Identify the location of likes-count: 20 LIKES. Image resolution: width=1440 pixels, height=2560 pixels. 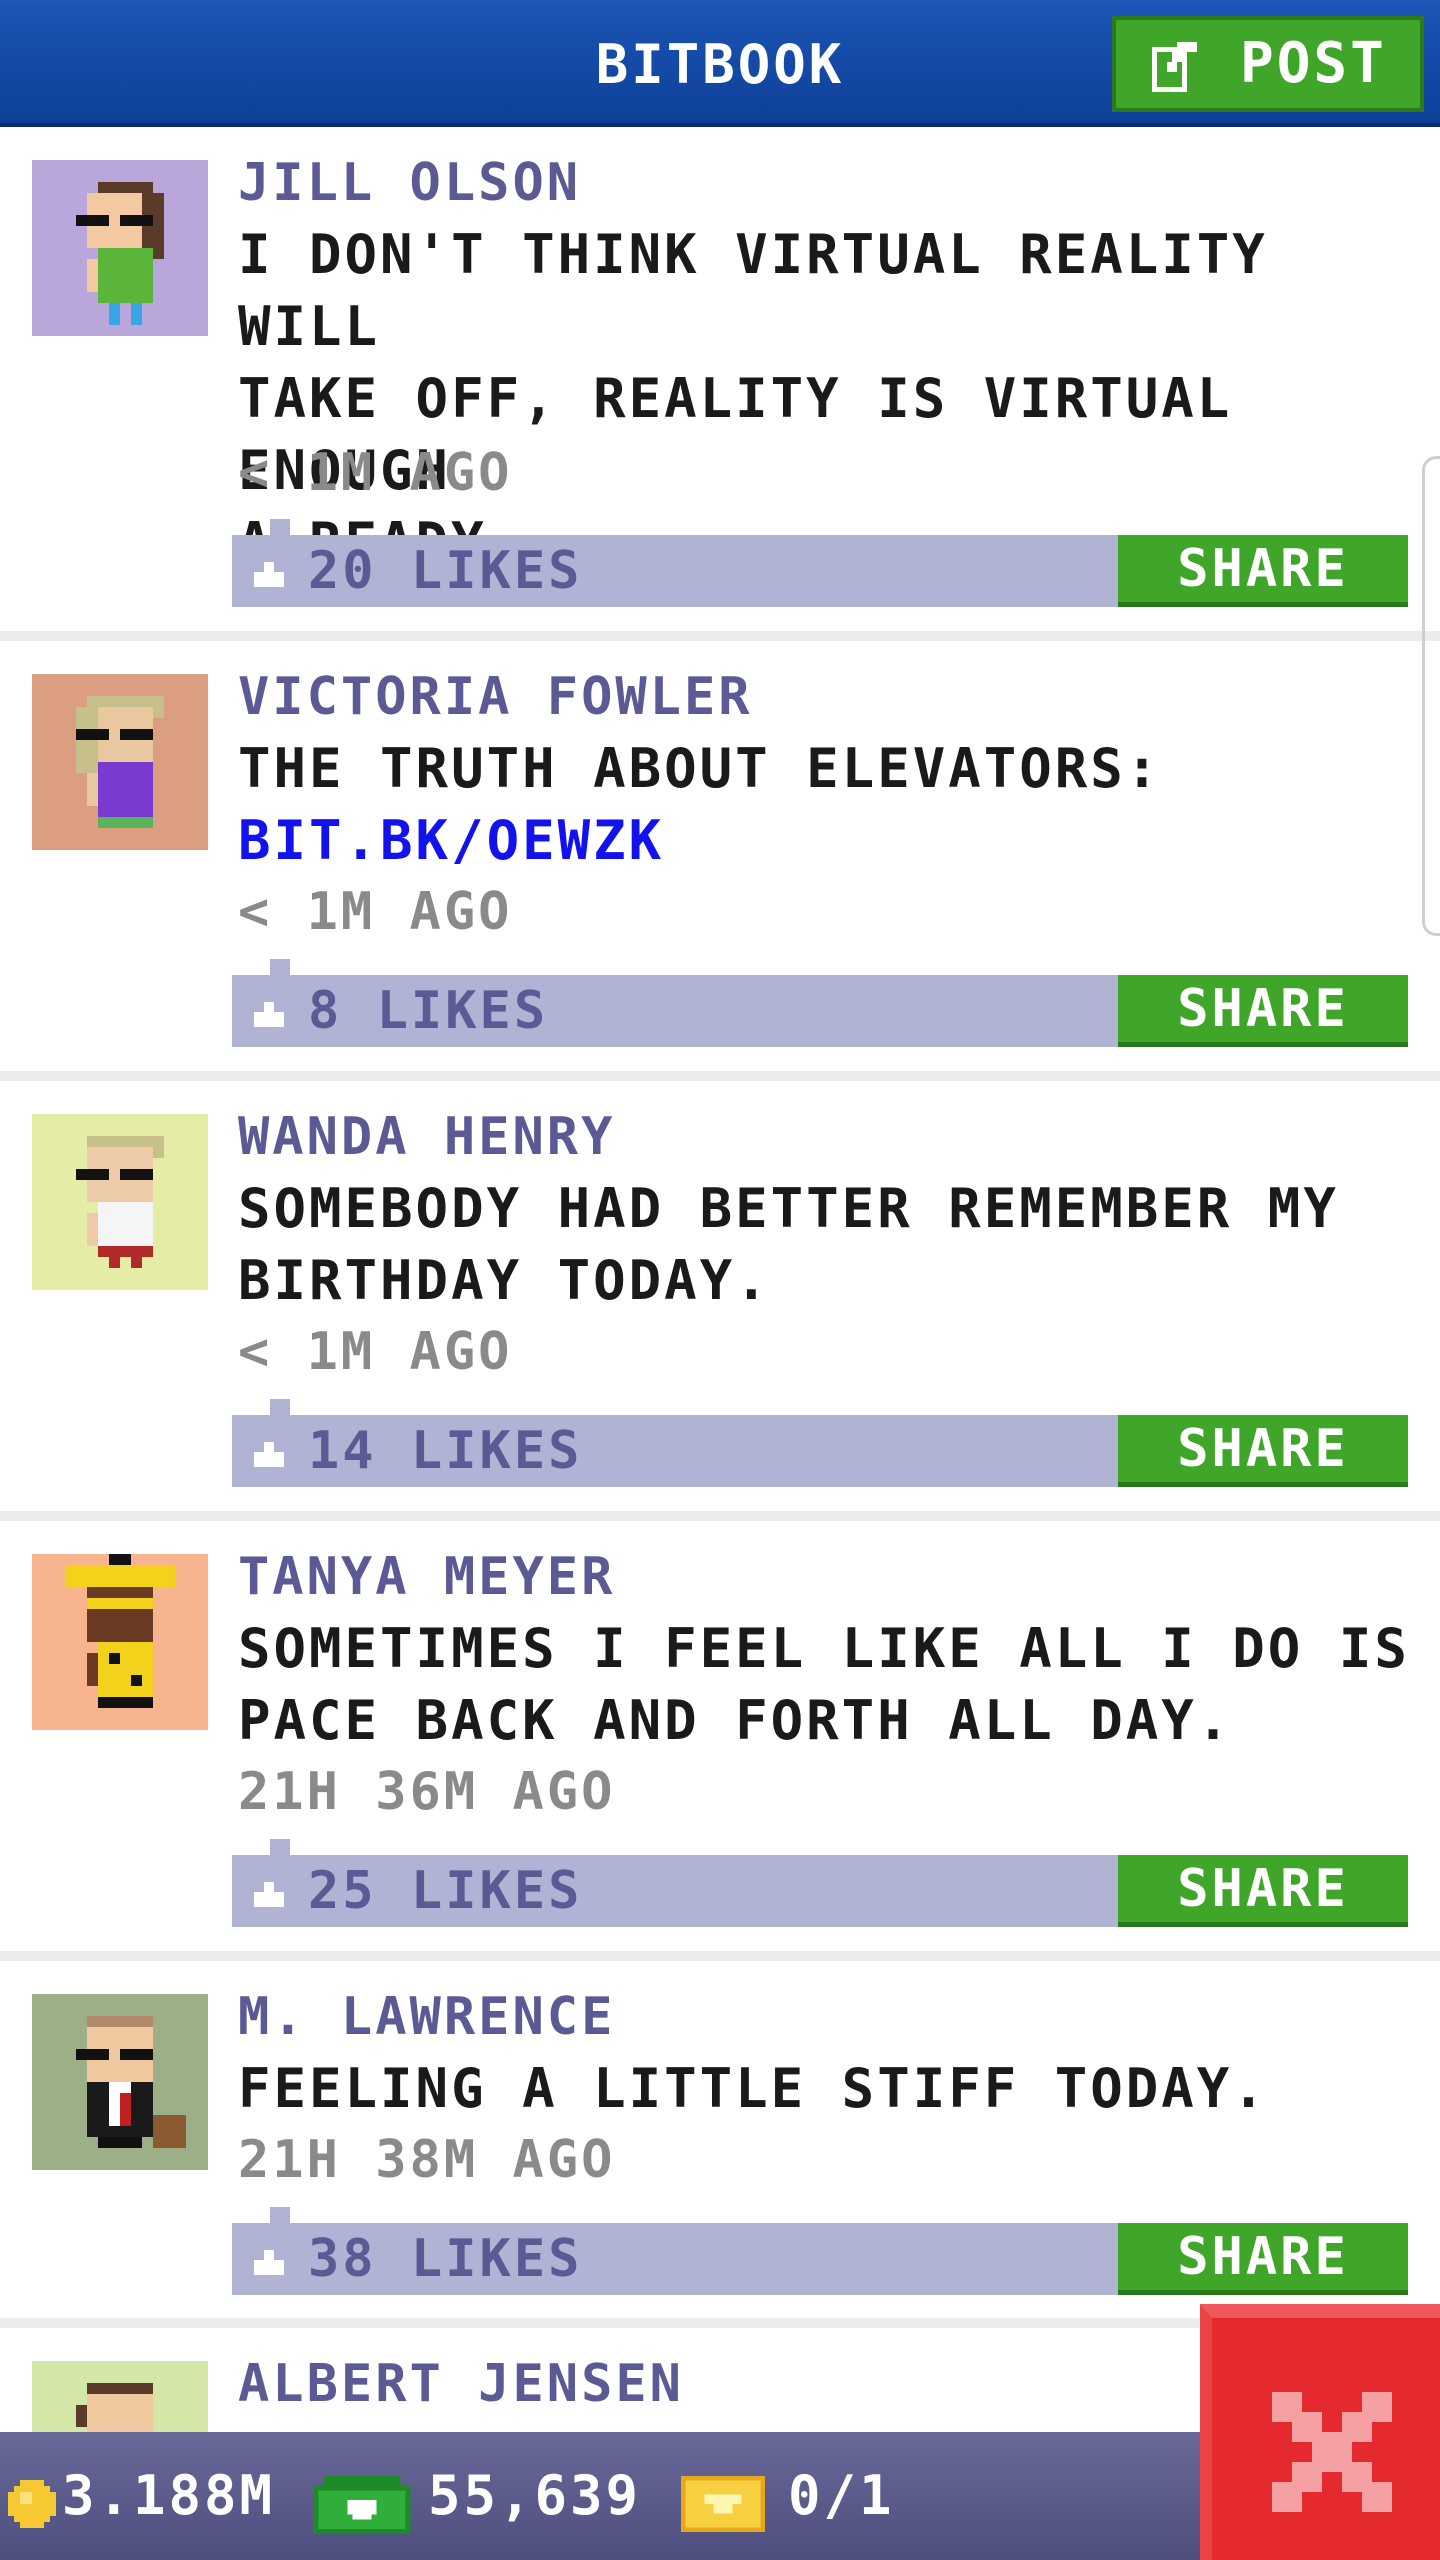
(445, 571).